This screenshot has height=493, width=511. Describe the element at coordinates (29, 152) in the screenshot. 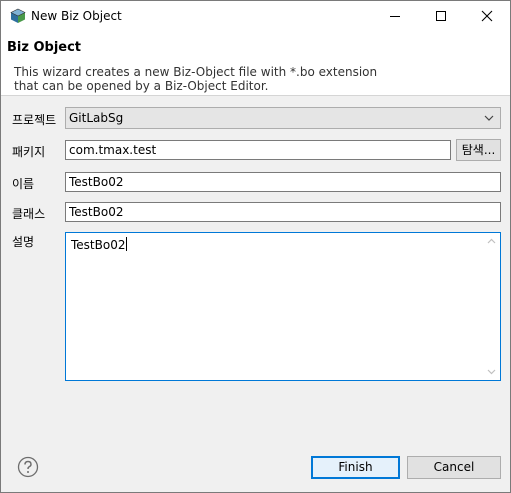

I see `package-label: 패키지` at that location.